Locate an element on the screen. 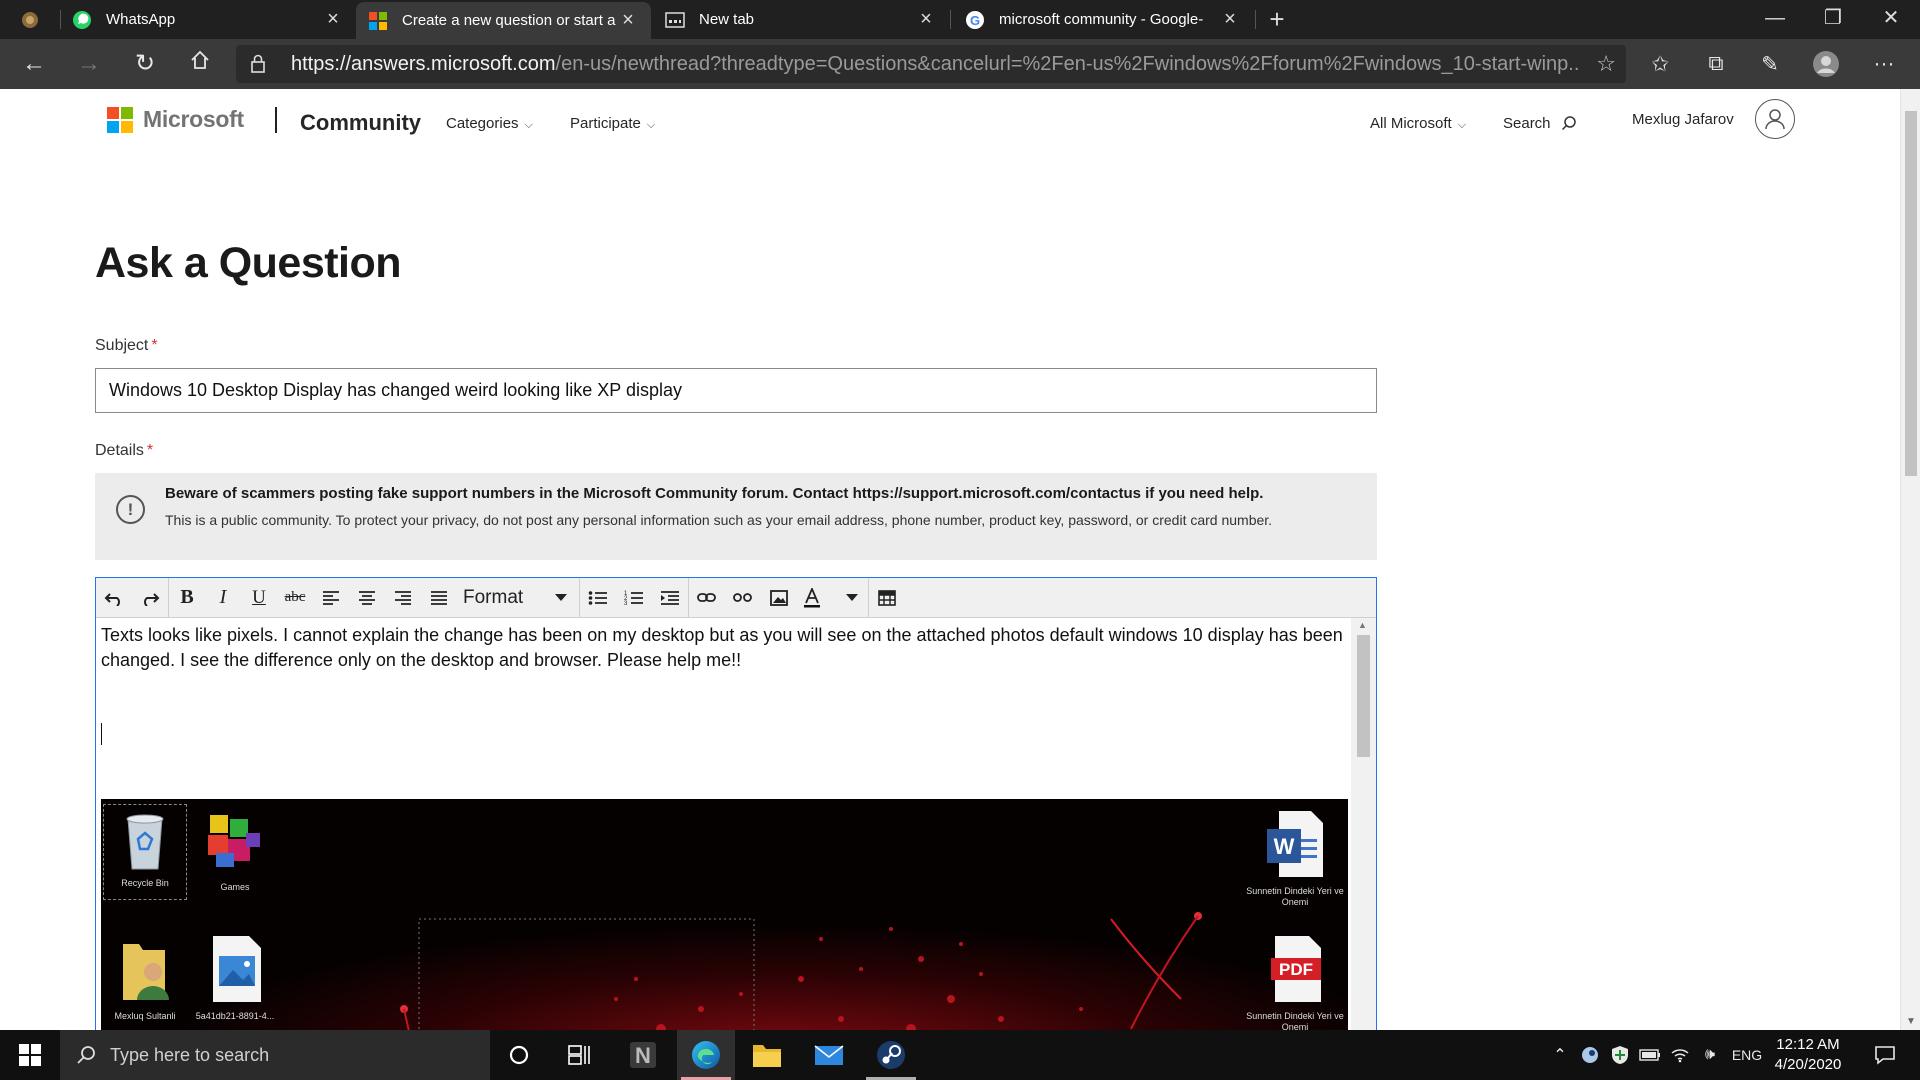  chevron-down-icon: ⌵ is located at coordinates (651, 125).